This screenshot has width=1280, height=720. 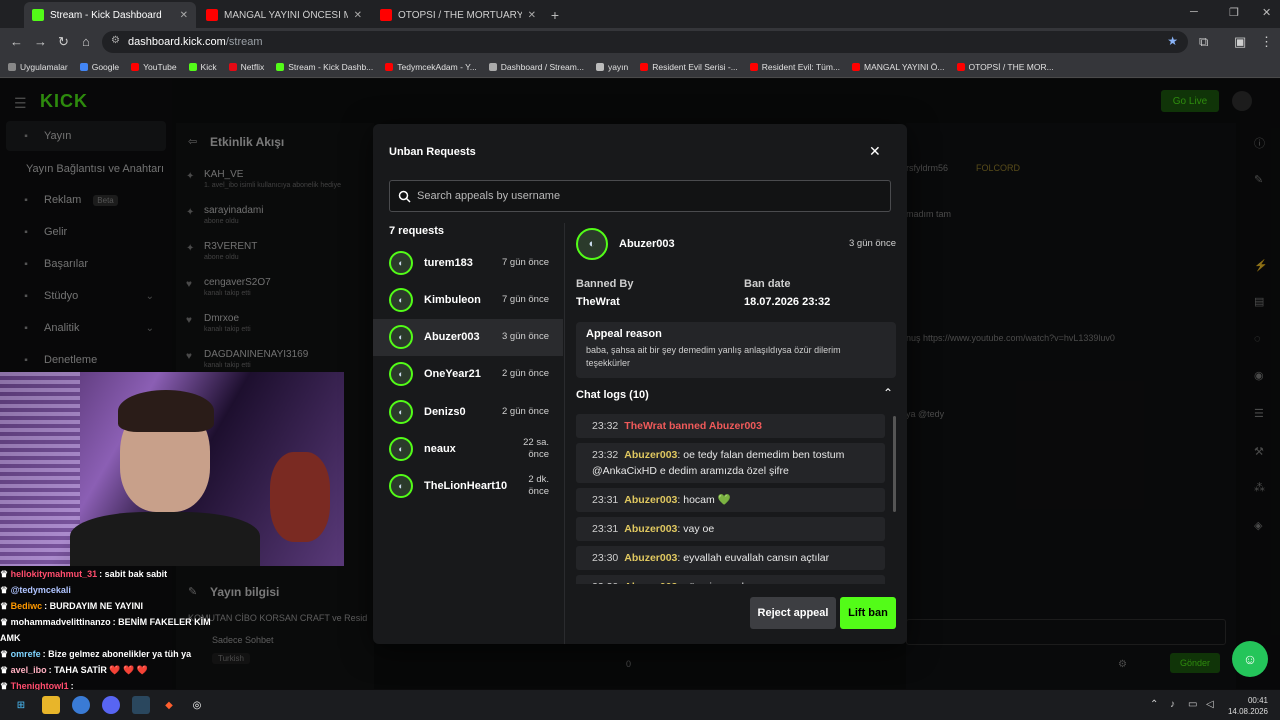 I want to click on back-icon: ←, so click(x=16, y=41).